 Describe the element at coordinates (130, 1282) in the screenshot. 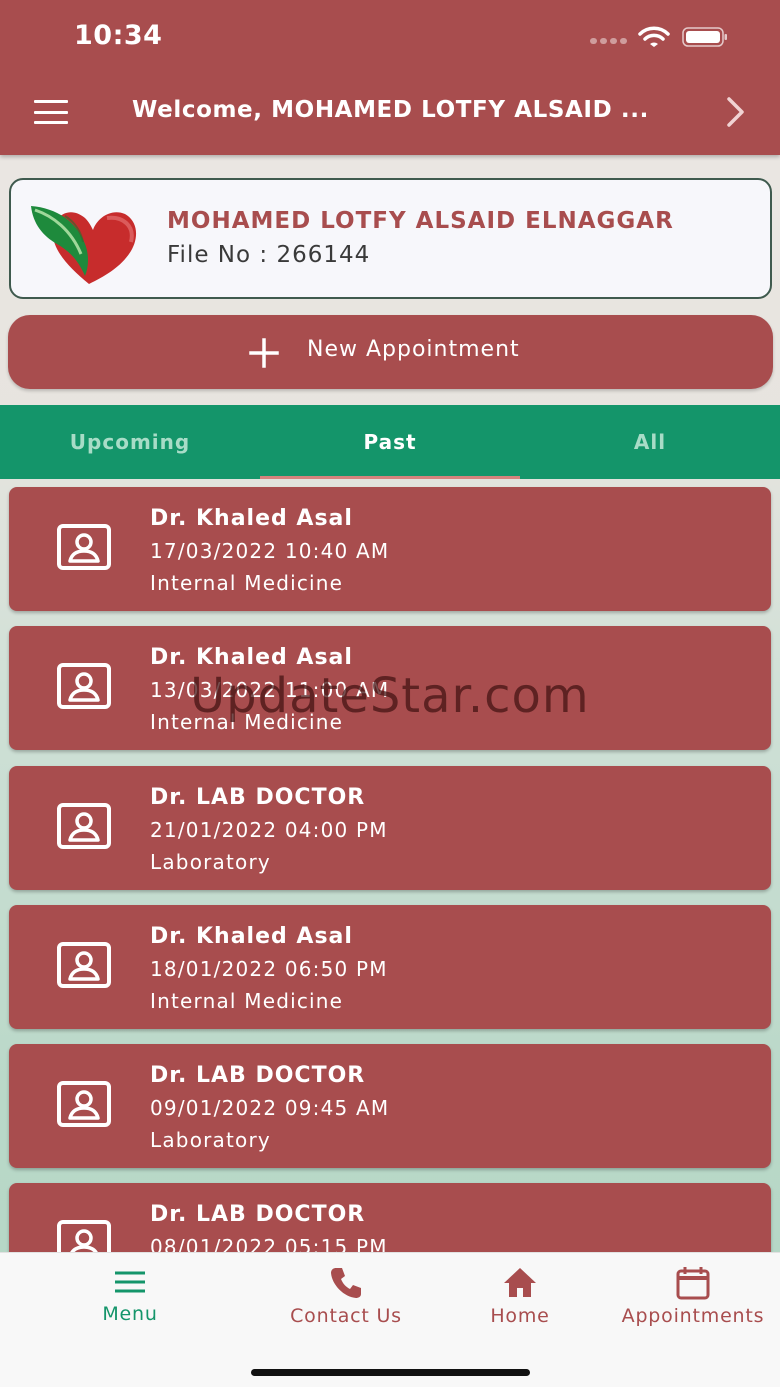

I see `menu-icon` at that location.